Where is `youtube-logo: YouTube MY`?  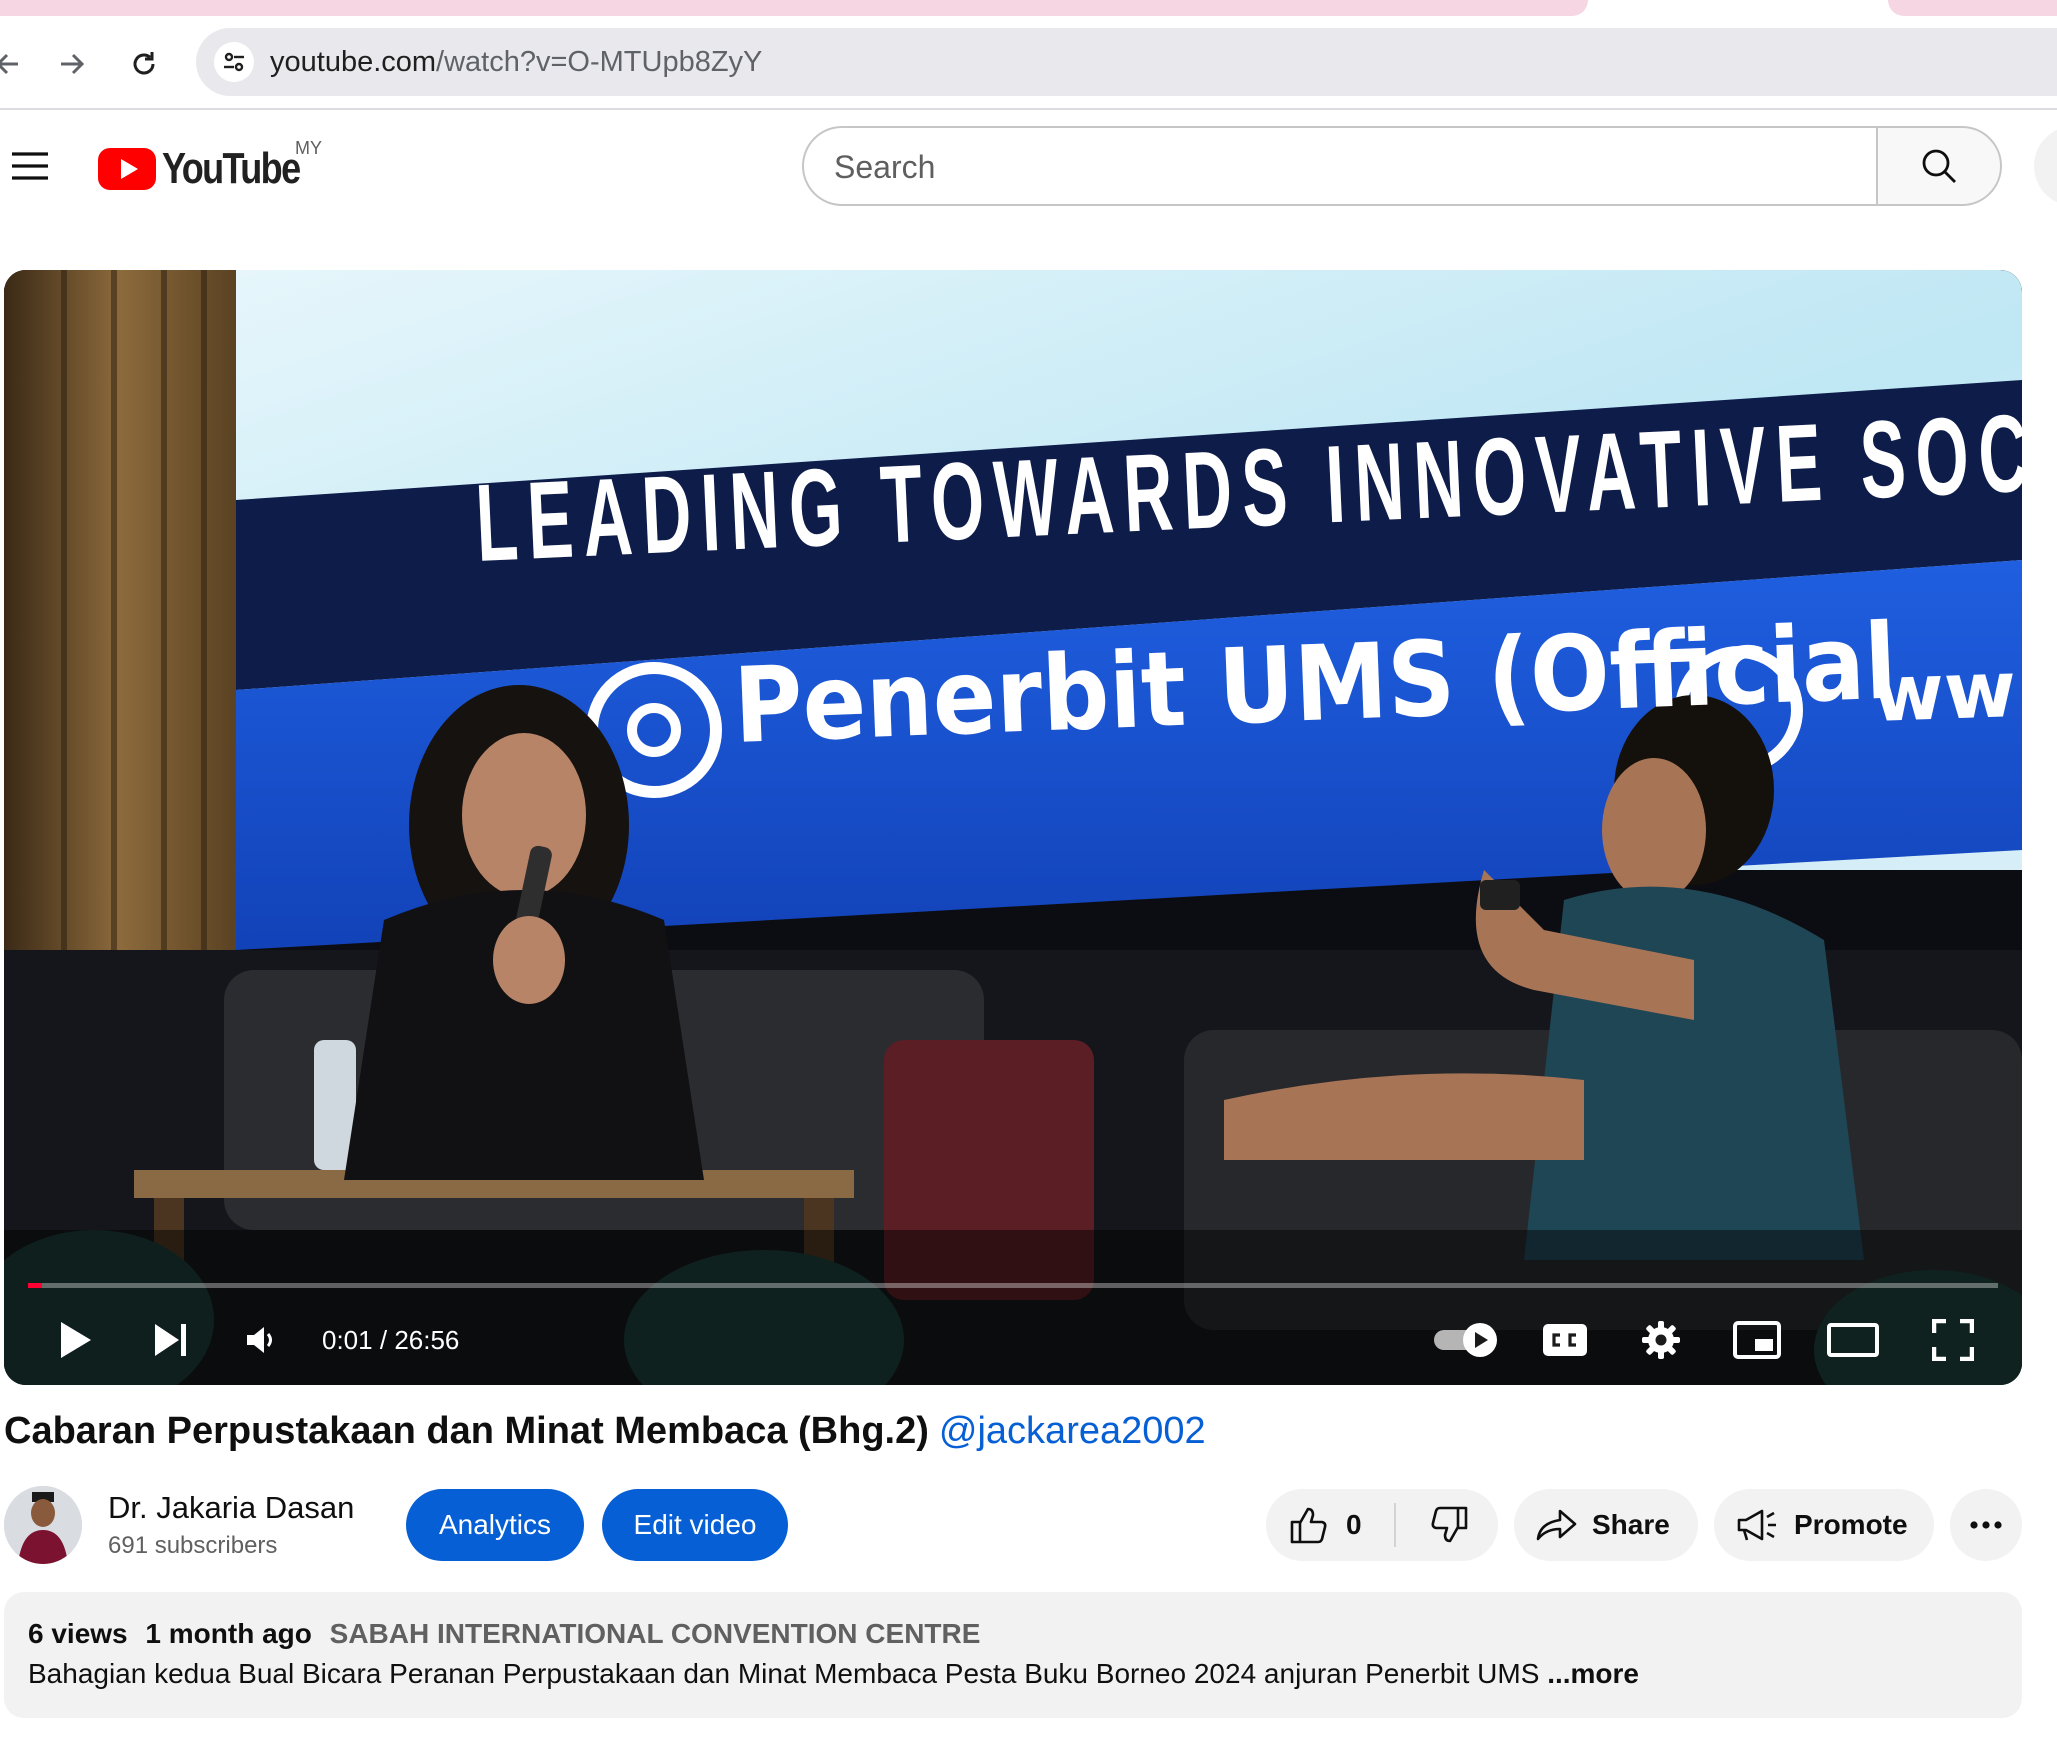 youtube-logo: YouTube MY is located at coordinates (214, 166).